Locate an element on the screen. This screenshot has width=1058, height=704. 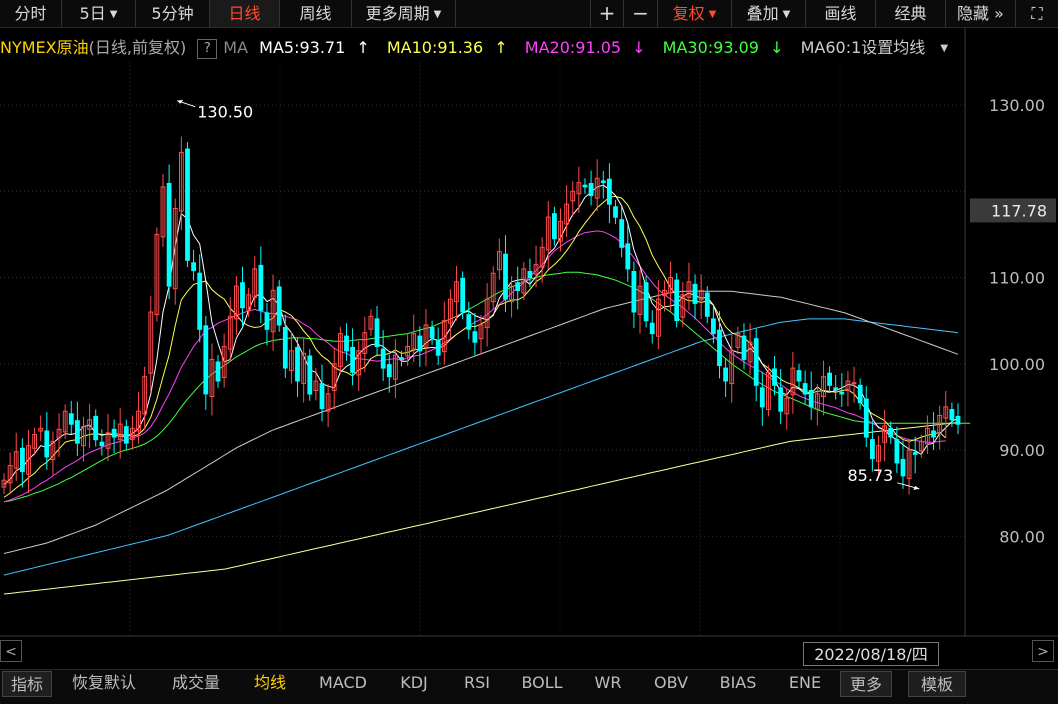
tab-restore-default: 恢复默认 is located at coordinates (104, 687).